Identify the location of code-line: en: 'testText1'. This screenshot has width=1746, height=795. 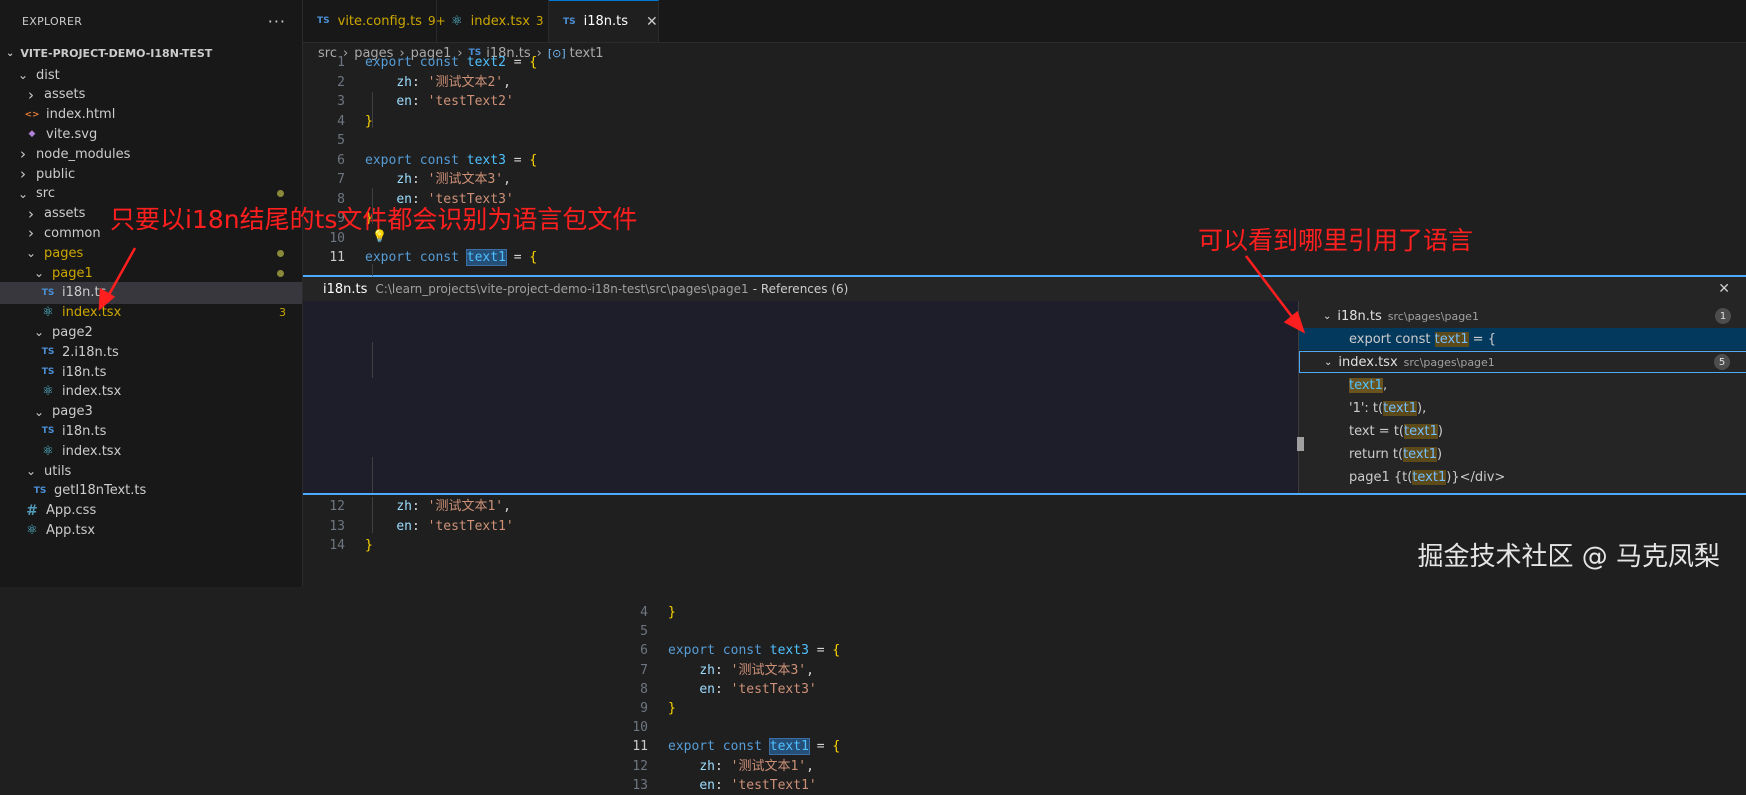
(742, 785).